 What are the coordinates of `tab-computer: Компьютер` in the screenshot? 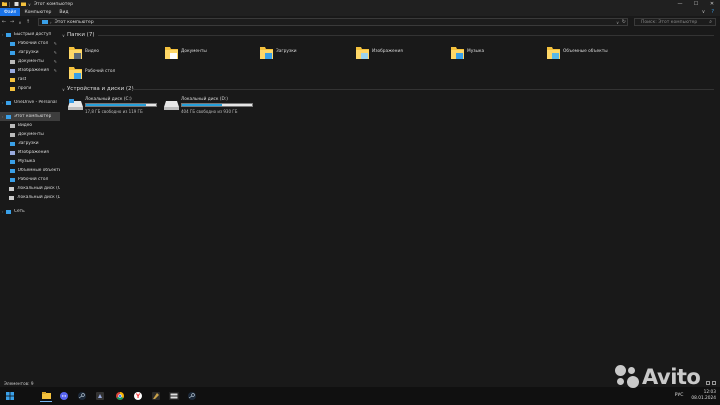 It's located at (37, 12).